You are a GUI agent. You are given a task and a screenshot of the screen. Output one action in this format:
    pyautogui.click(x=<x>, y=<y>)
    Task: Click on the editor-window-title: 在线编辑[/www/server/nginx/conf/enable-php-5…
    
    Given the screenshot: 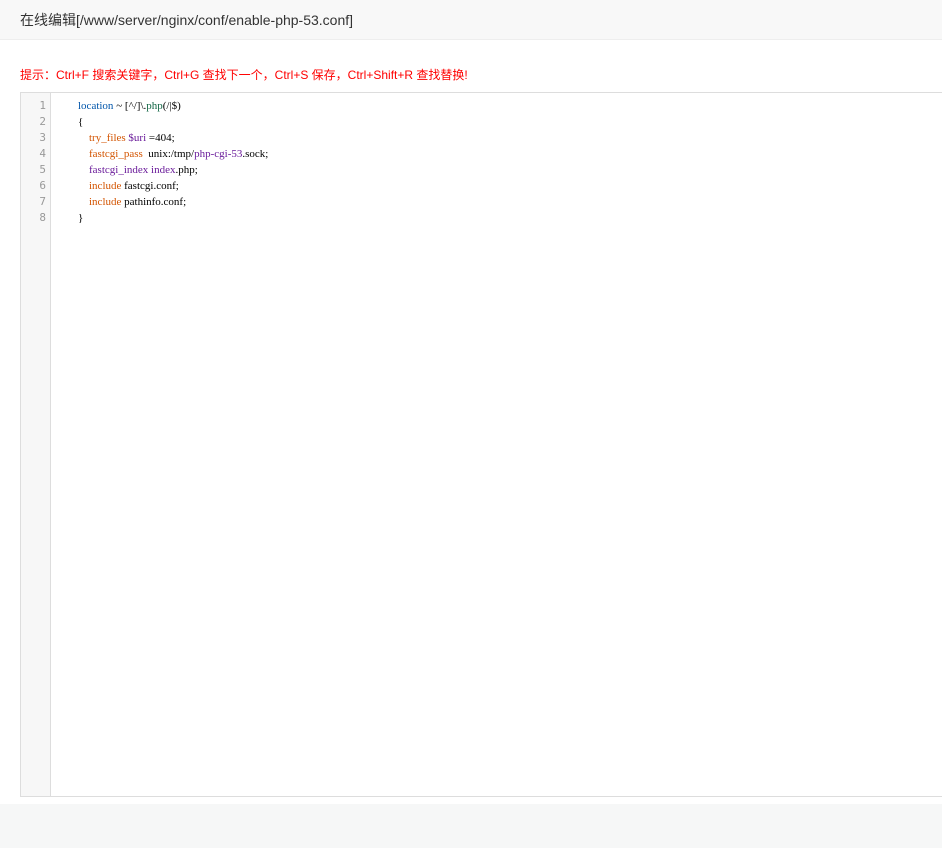 What is the action you would take?
    pyautogui.click(x=471, y=20)
    